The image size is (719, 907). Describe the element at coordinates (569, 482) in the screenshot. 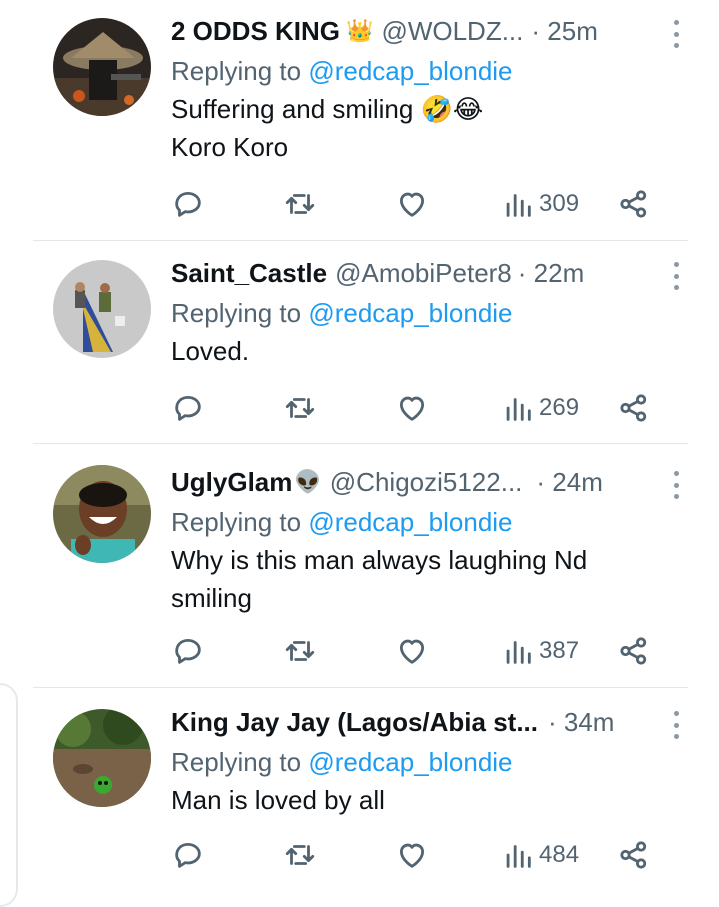

I see `timestamp: · 24m` at that location.